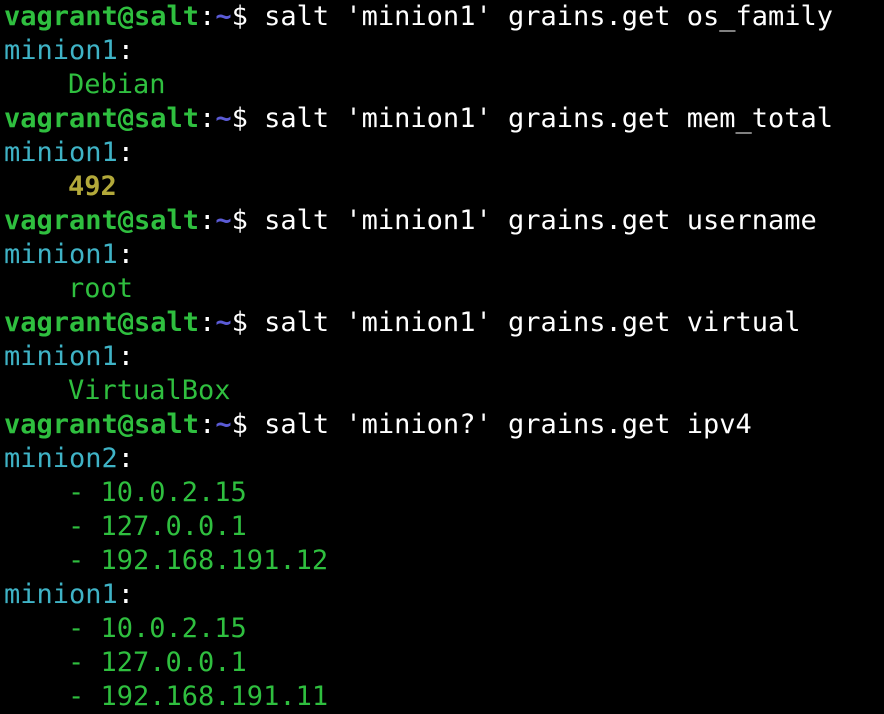  What do you see at coordinates (92, 186) in the screenshot?
I see `output-value: 492` at bounding box center [92, 186].